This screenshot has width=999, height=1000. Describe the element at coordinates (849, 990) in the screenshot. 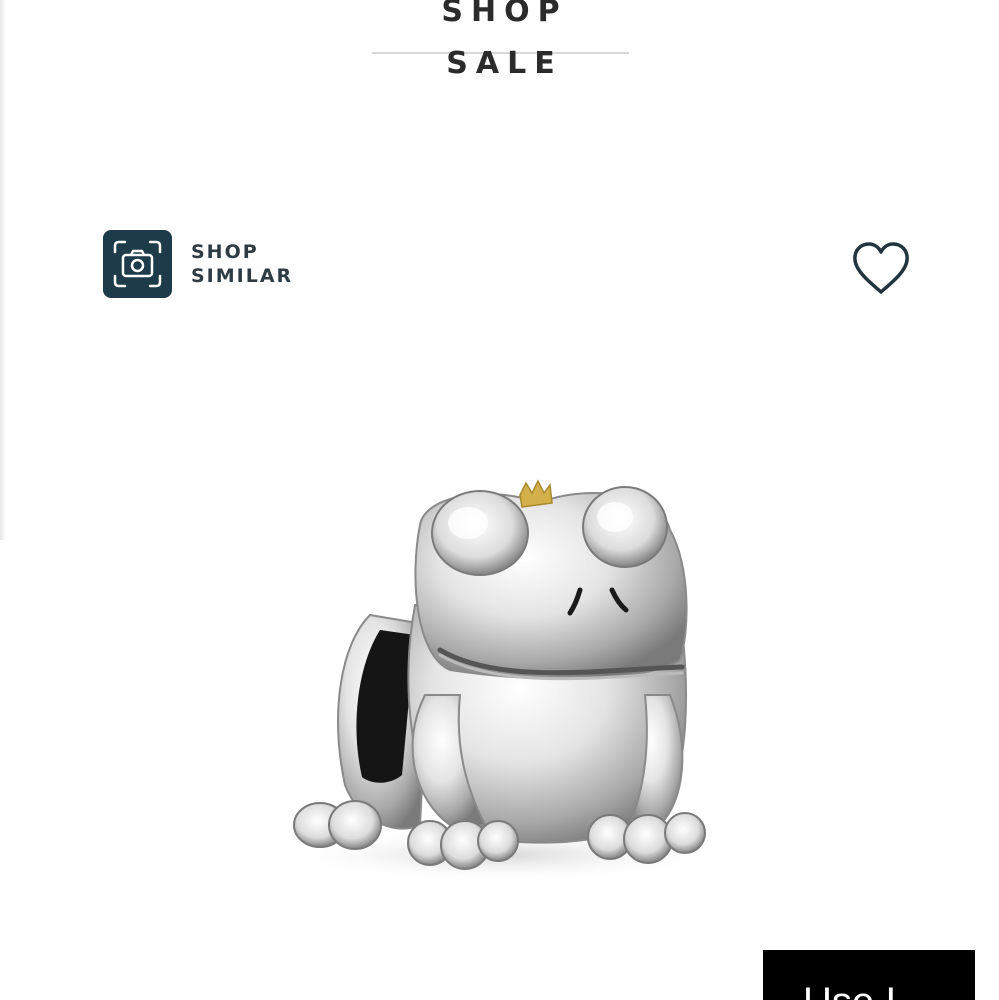

I see `cta-label: Use I` at that location.